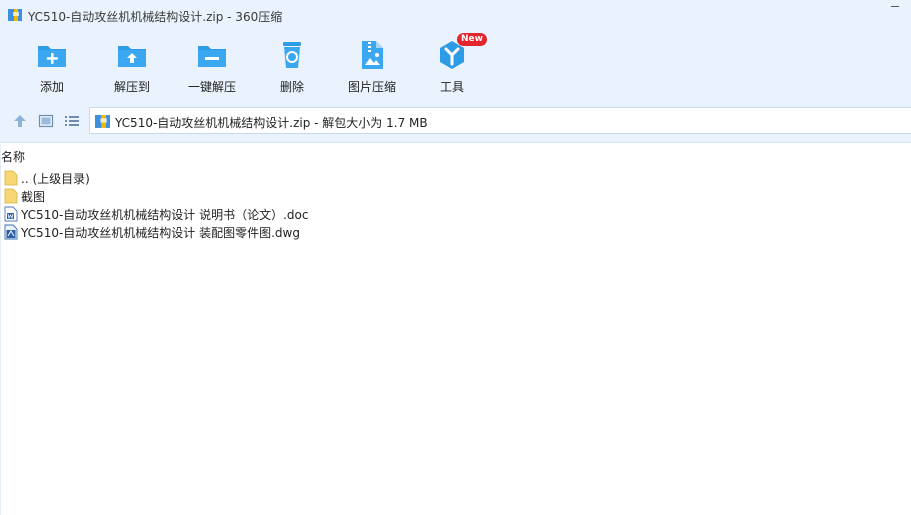 This screenshot has width=911, height=515. Describe the element at coordinates (455, 214) in the screenshot. I see `list-item: YC510-自动攻丝机机械结构设计 说明书（论文）.doc` at that location.